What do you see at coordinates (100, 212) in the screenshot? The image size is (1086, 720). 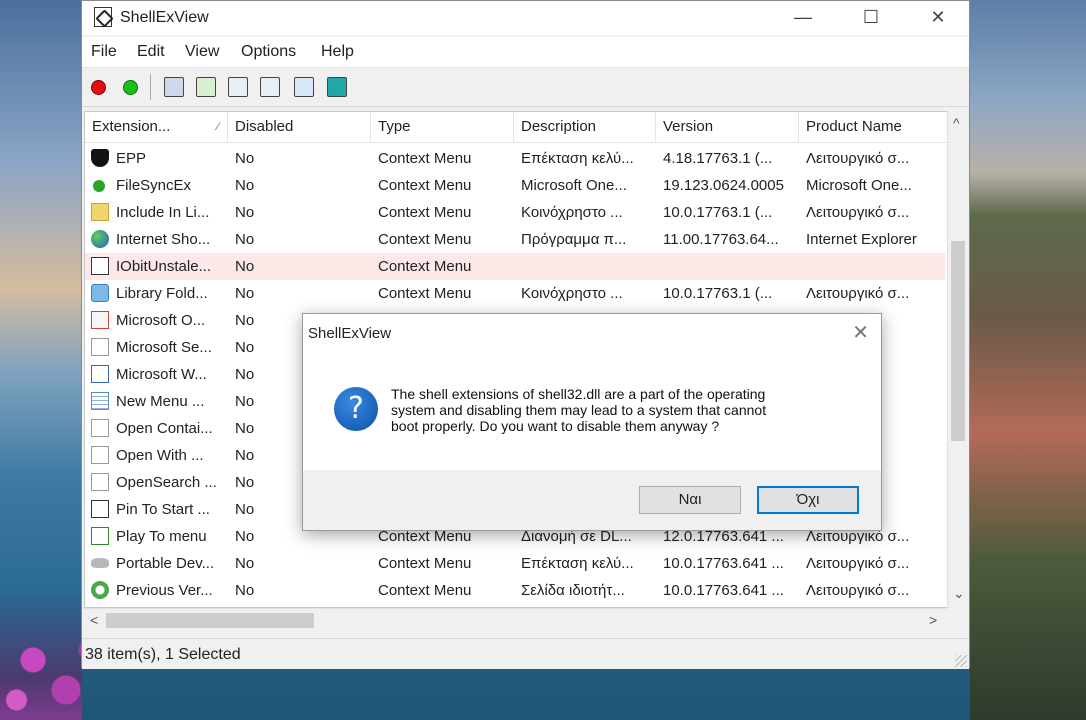 I see `folder-icon` at bounding box center [100, 212].